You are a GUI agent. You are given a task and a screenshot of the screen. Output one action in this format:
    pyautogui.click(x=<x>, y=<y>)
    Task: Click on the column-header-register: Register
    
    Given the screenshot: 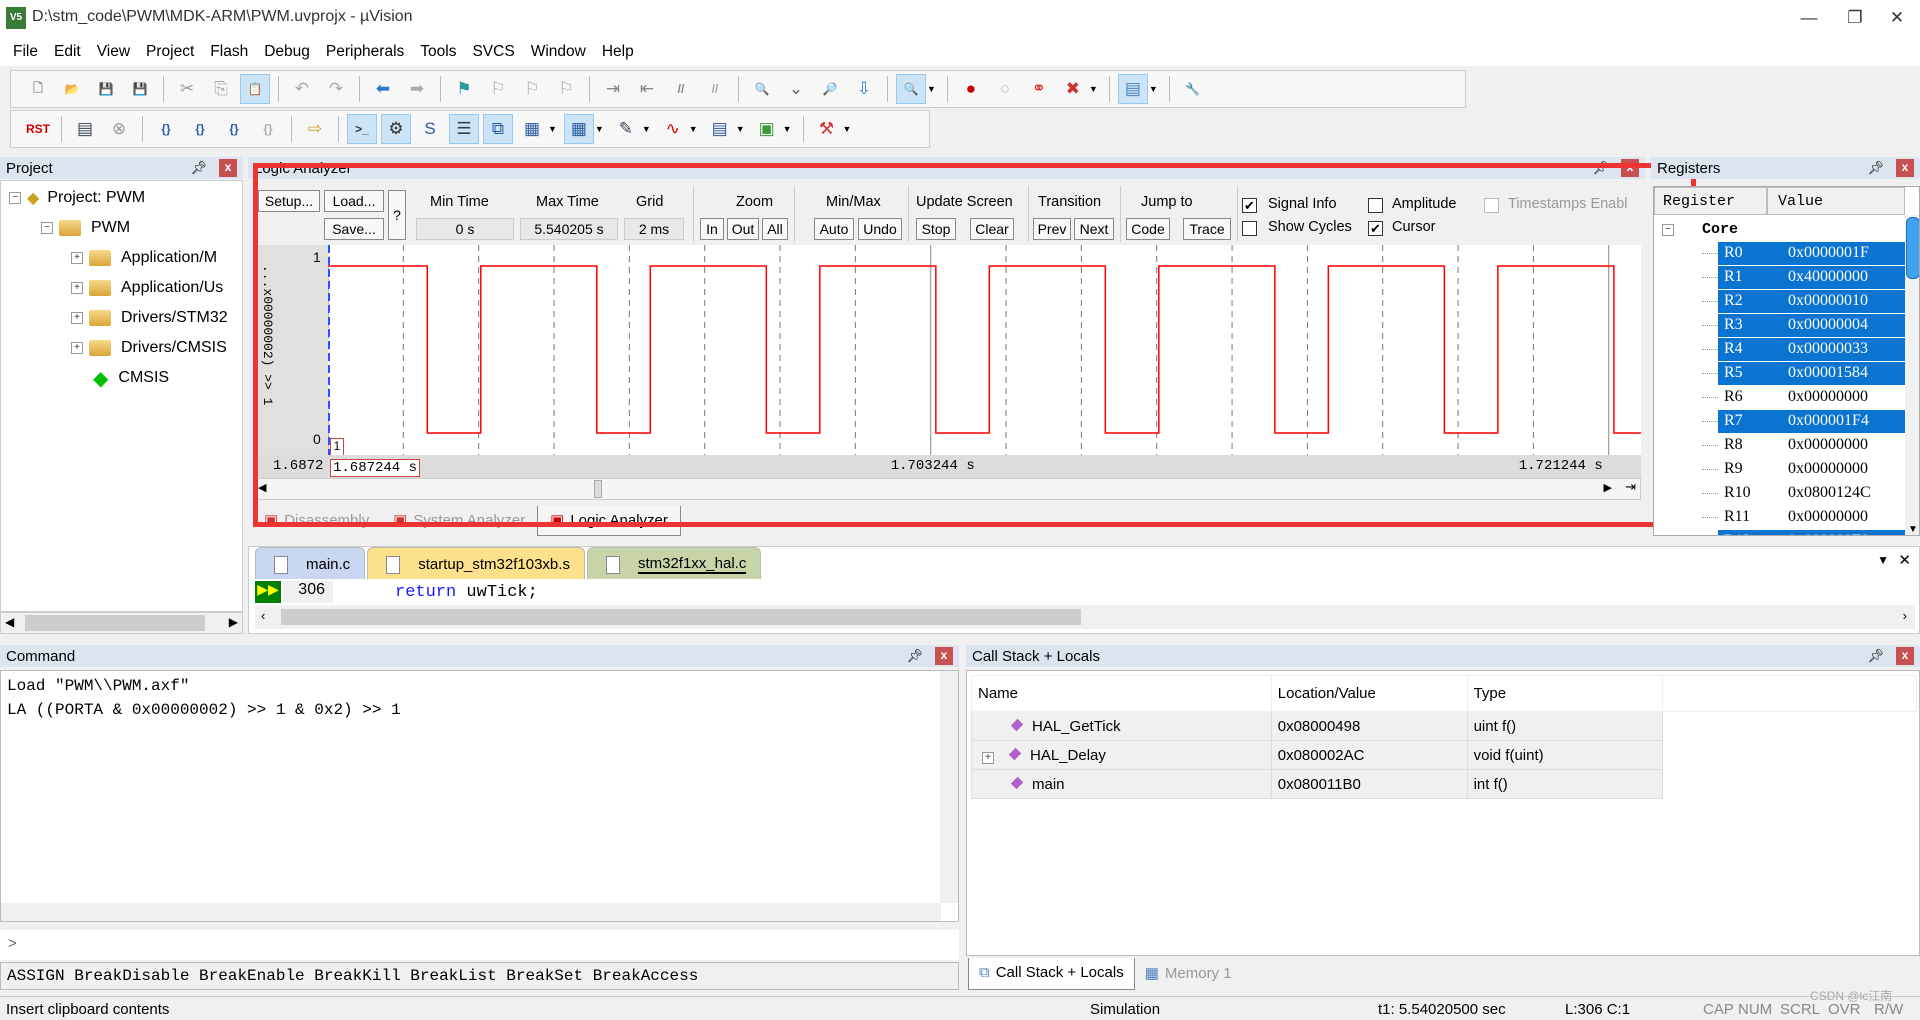 What is the action you would take?
    pyautogui.click(x=1710, y=201)
    